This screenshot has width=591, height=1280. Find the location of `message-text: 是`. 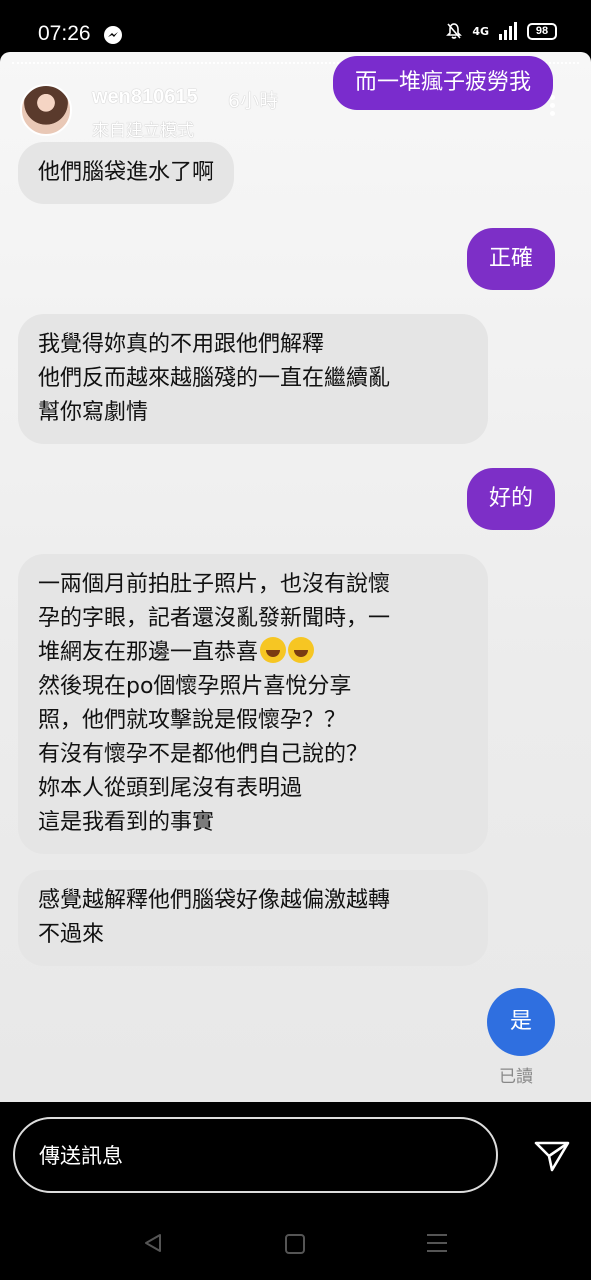

message-text: 是 is located at coordinates (520, 1021).